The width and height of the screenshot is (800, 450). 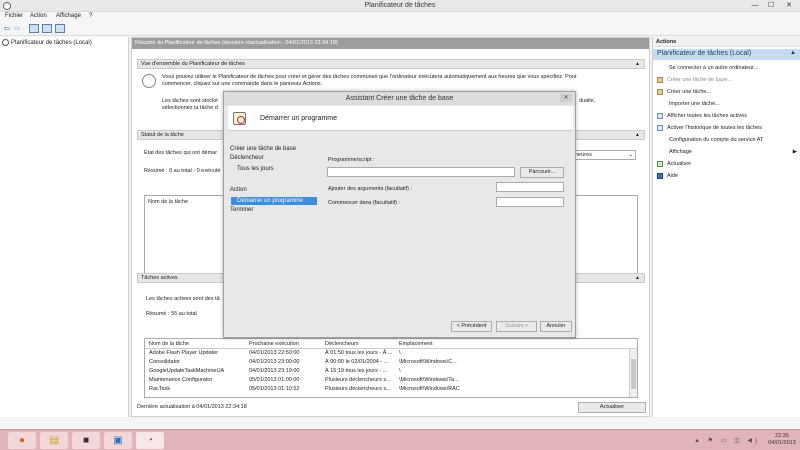 I want to click on step-create-basic: Créer une tâche de base, so click(x=263, y=149).